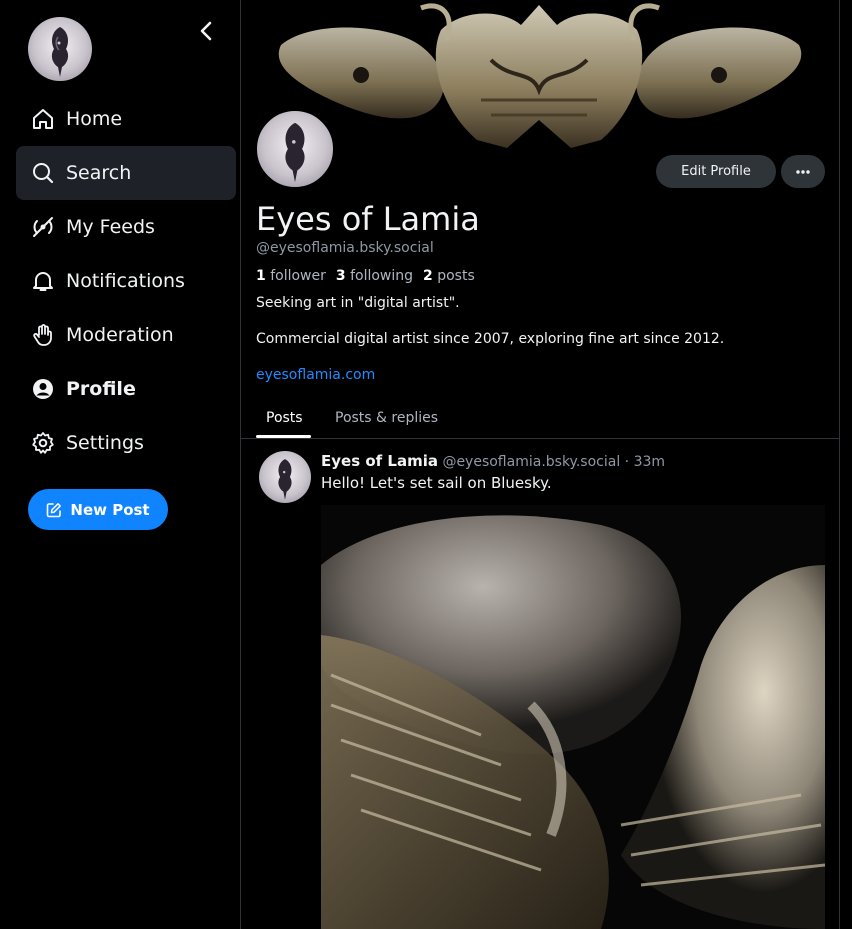  I want to click on ellipsis-icon, so click(803, 171).